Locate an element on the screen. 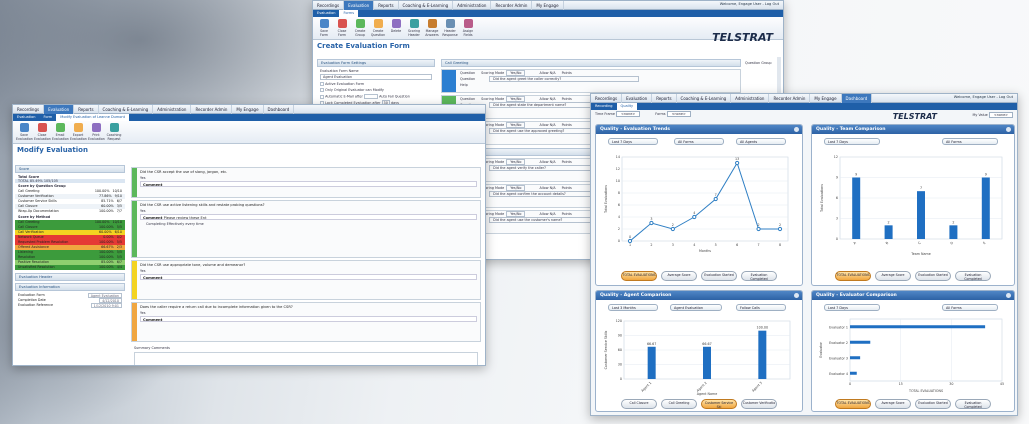 This screenshot has width=1029, height=424. ribbon-manage-answers-button: Manage Answers is located at coordinates (432, 28).